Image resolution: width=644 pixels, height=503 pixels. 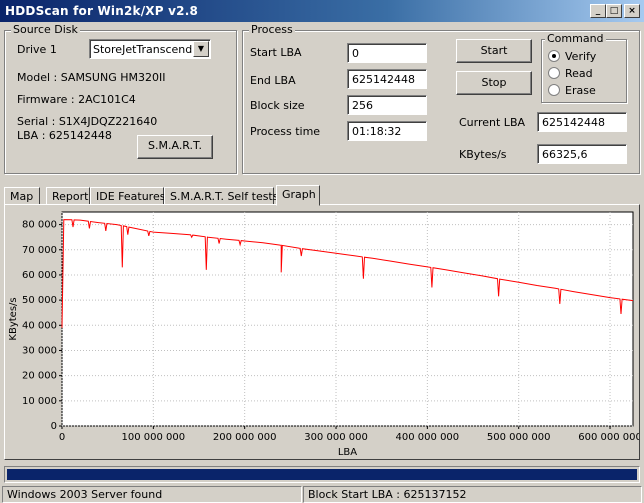 I want to click on x-tick-label: 300 000 000, so click(x=336, y=437).